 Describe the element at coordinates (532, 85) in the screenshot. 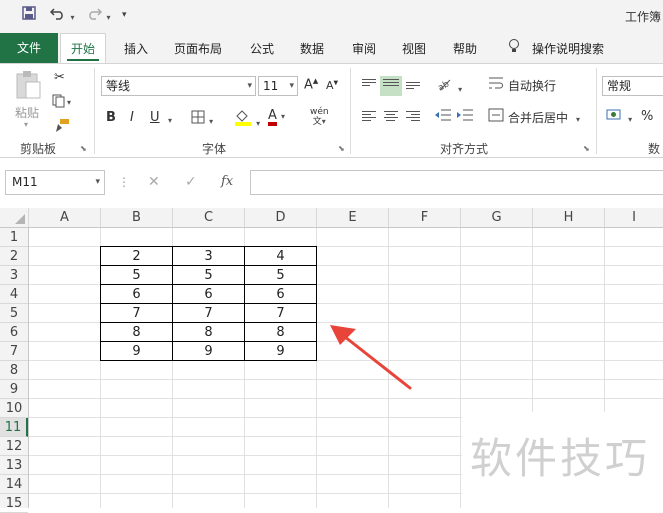

I see `wrap-text-button: 自动换行` at that location.